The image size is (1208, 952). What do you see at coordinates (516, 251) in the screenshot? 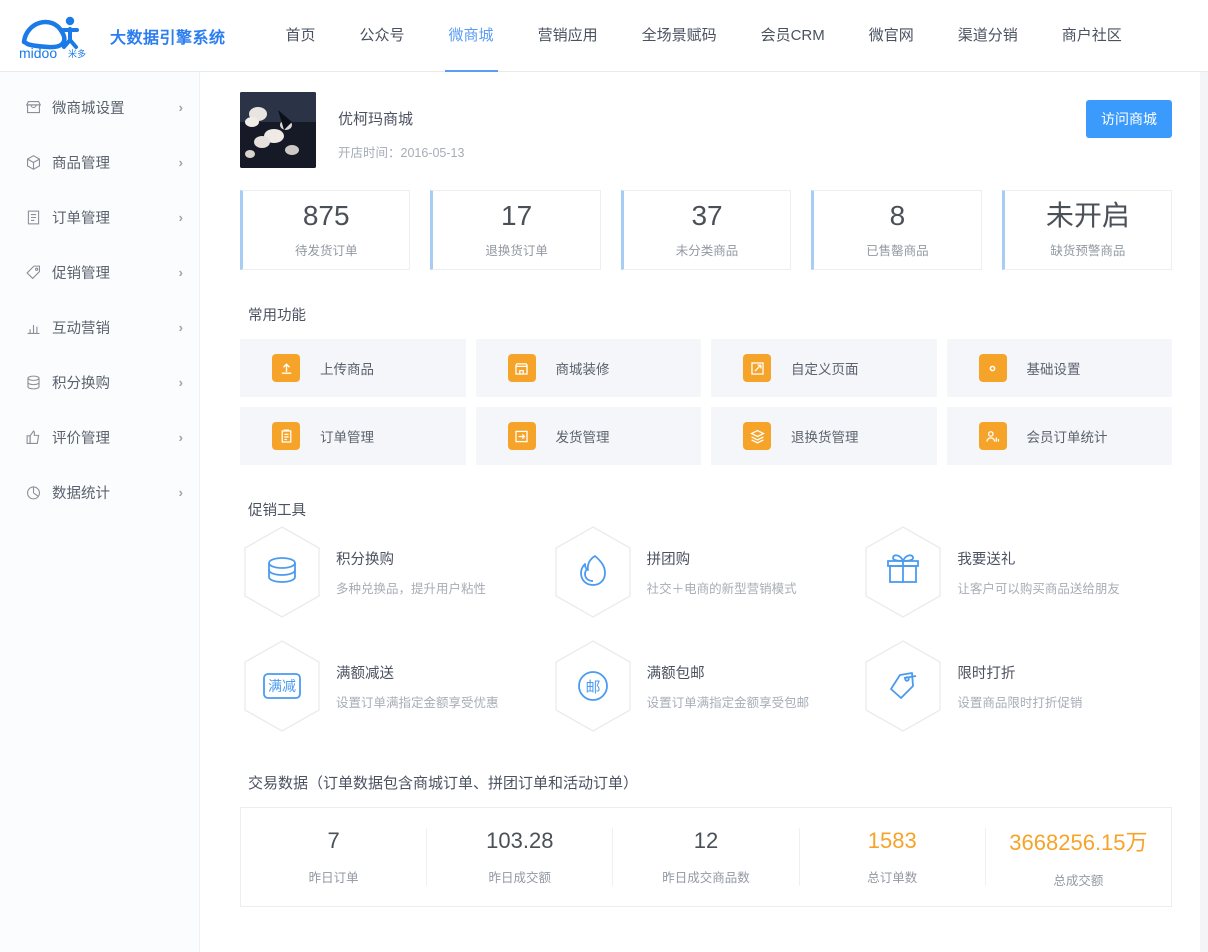
I see `stat-label: 退换货订单` at bounding box center [516, 251].